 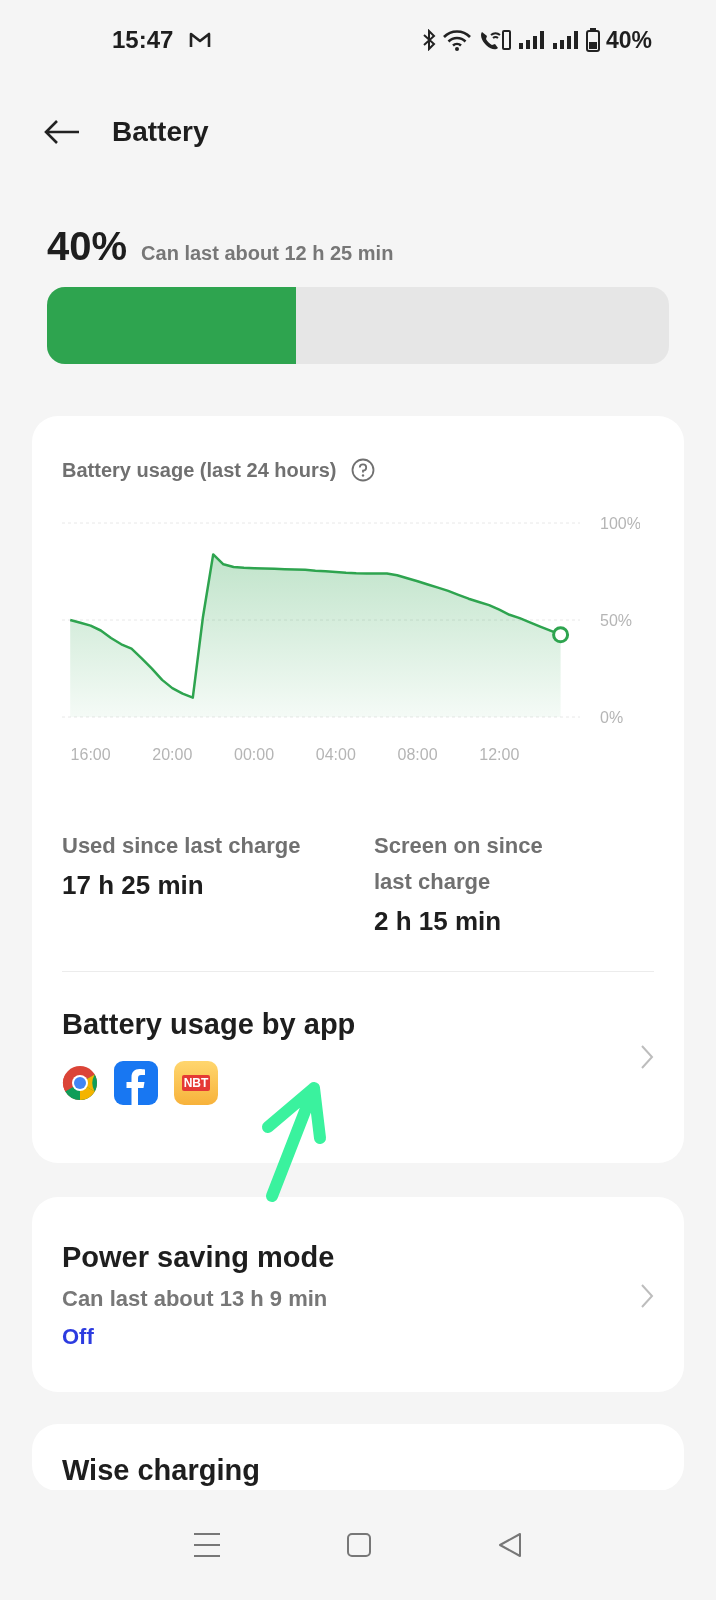 What do you see at coordinates (62, 132) in the screenshot?
I see `back-arrow-icon` at bounding box center [62, 132].